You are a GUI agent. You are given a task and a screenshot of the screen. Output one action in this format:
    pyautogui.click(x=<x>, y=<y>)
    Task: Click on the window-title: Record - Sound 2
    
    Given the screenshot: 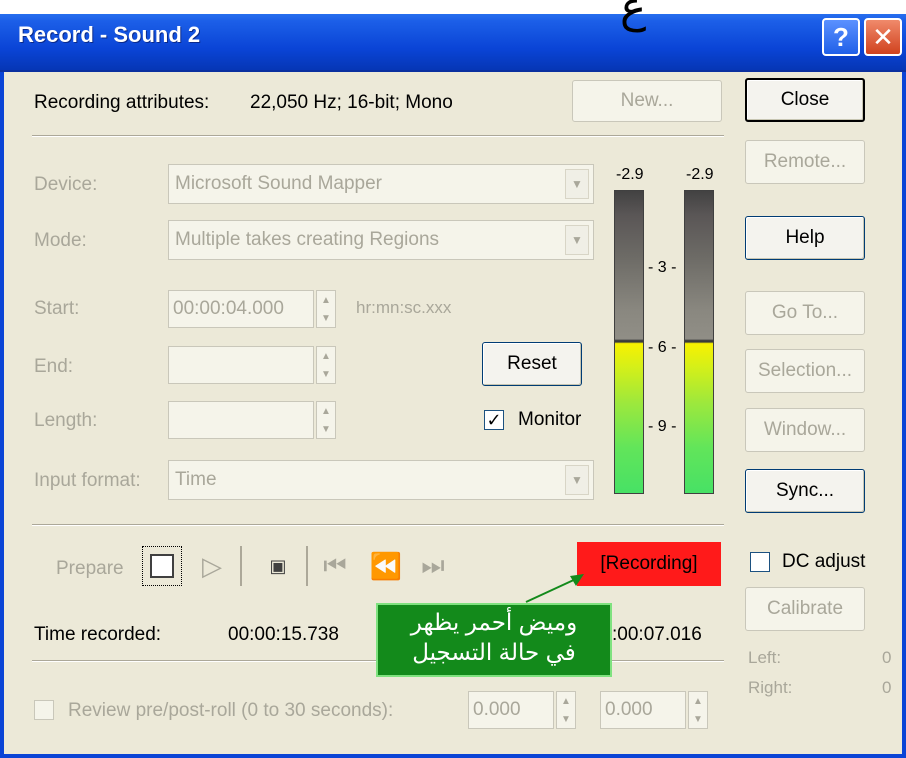 What is the action you would take?
    pyautogui.click(x=109, y=34)
    